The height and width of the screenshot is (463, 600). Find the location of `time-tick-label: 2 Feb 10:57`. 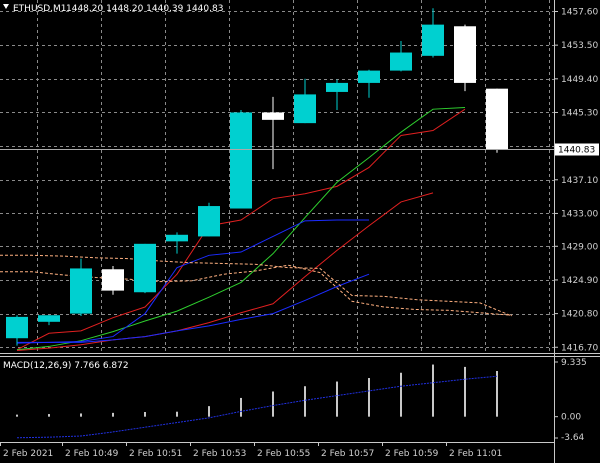

time-tick-label: 2 Feb 10:57 is located at coordinates (347, 454).